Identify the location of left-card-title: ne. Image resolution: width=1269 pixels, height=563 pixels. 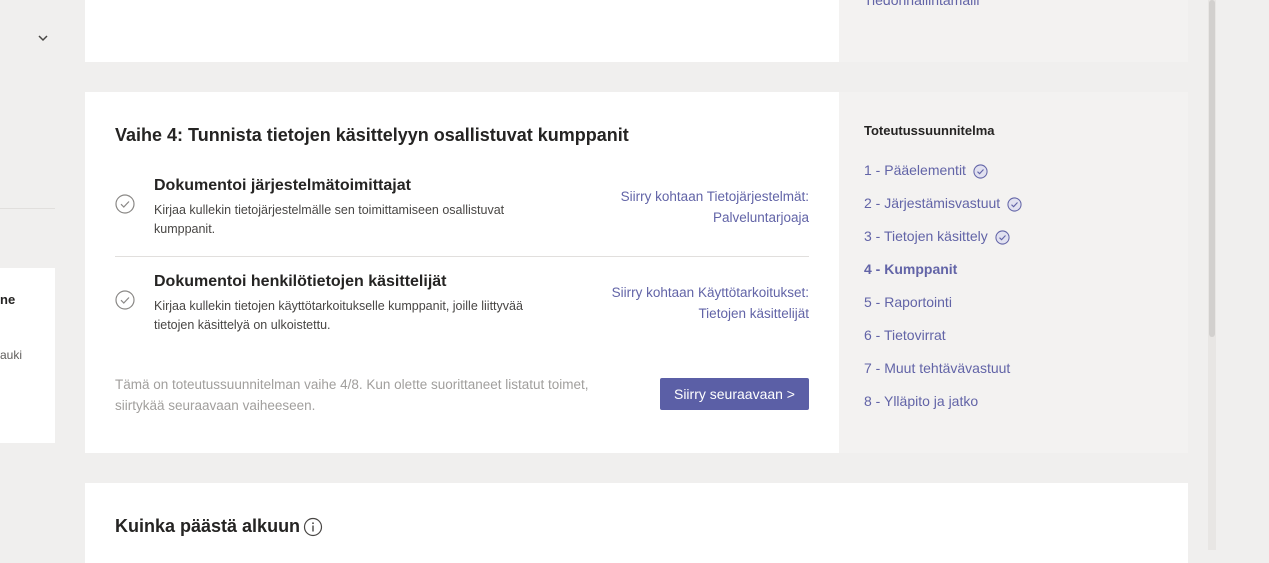
(8, 299).